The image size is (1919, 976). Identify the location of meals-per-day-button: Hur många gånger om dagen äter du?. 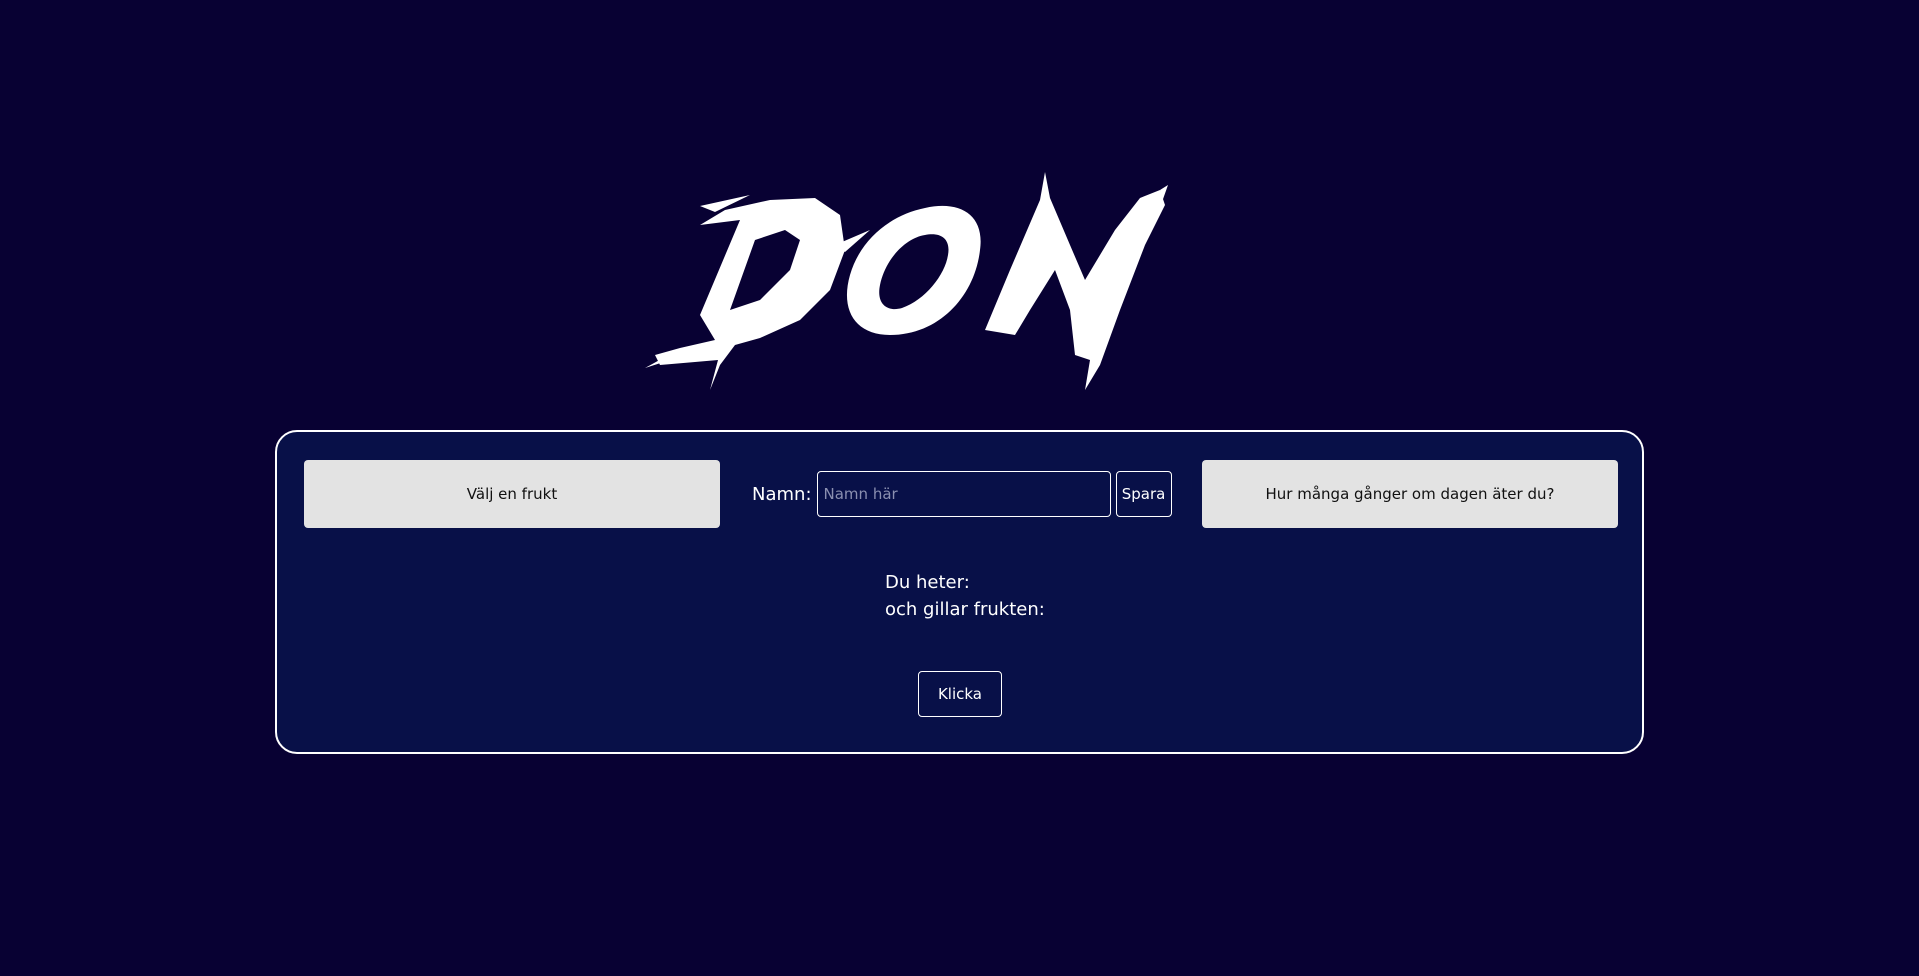
(1410, 494).